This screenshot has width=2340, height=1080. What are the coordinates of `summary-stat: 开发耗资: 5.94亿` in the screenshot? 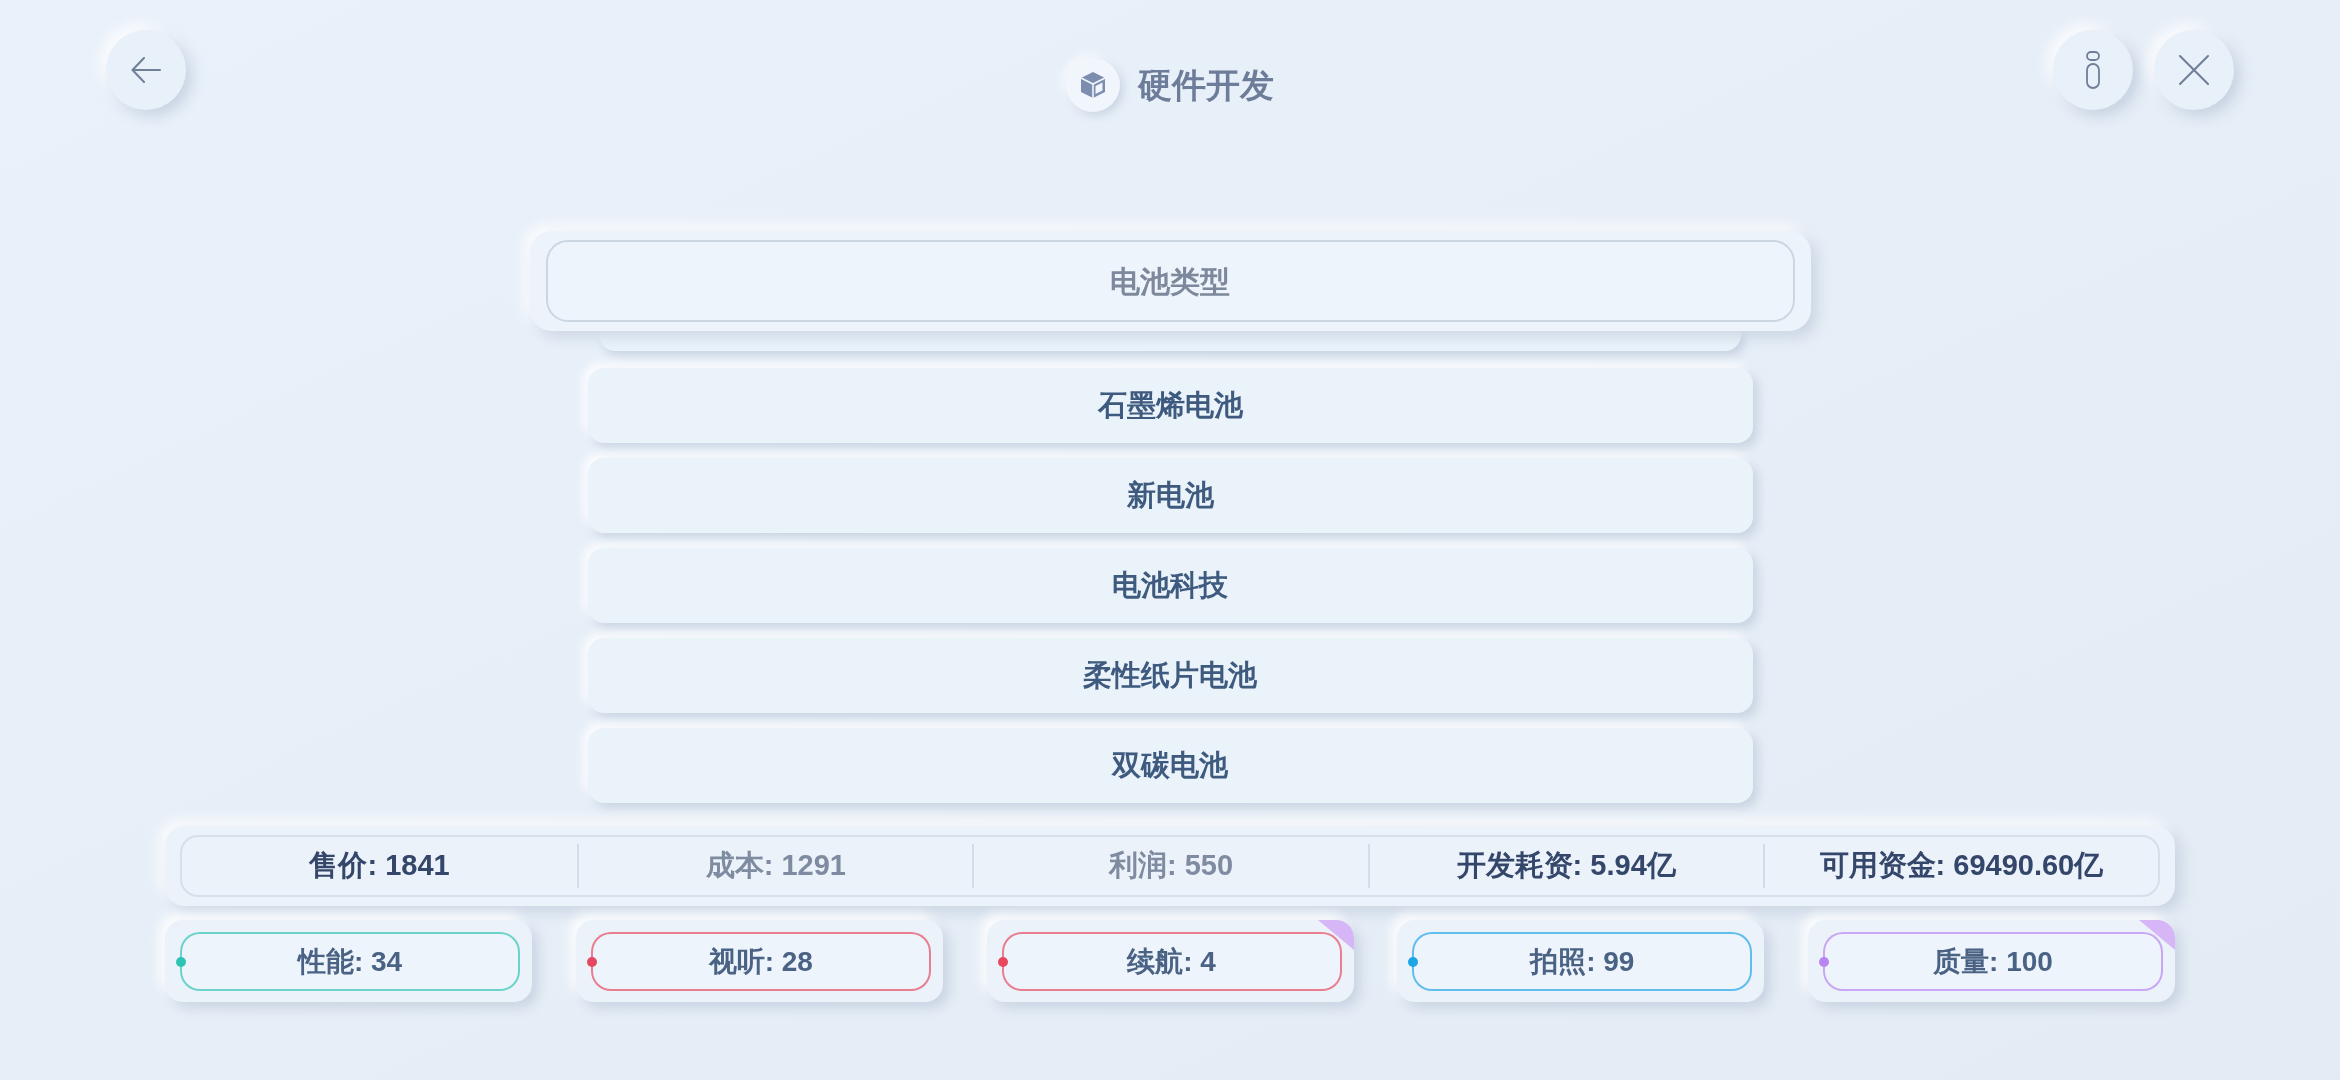 It's located at (1566, 866).